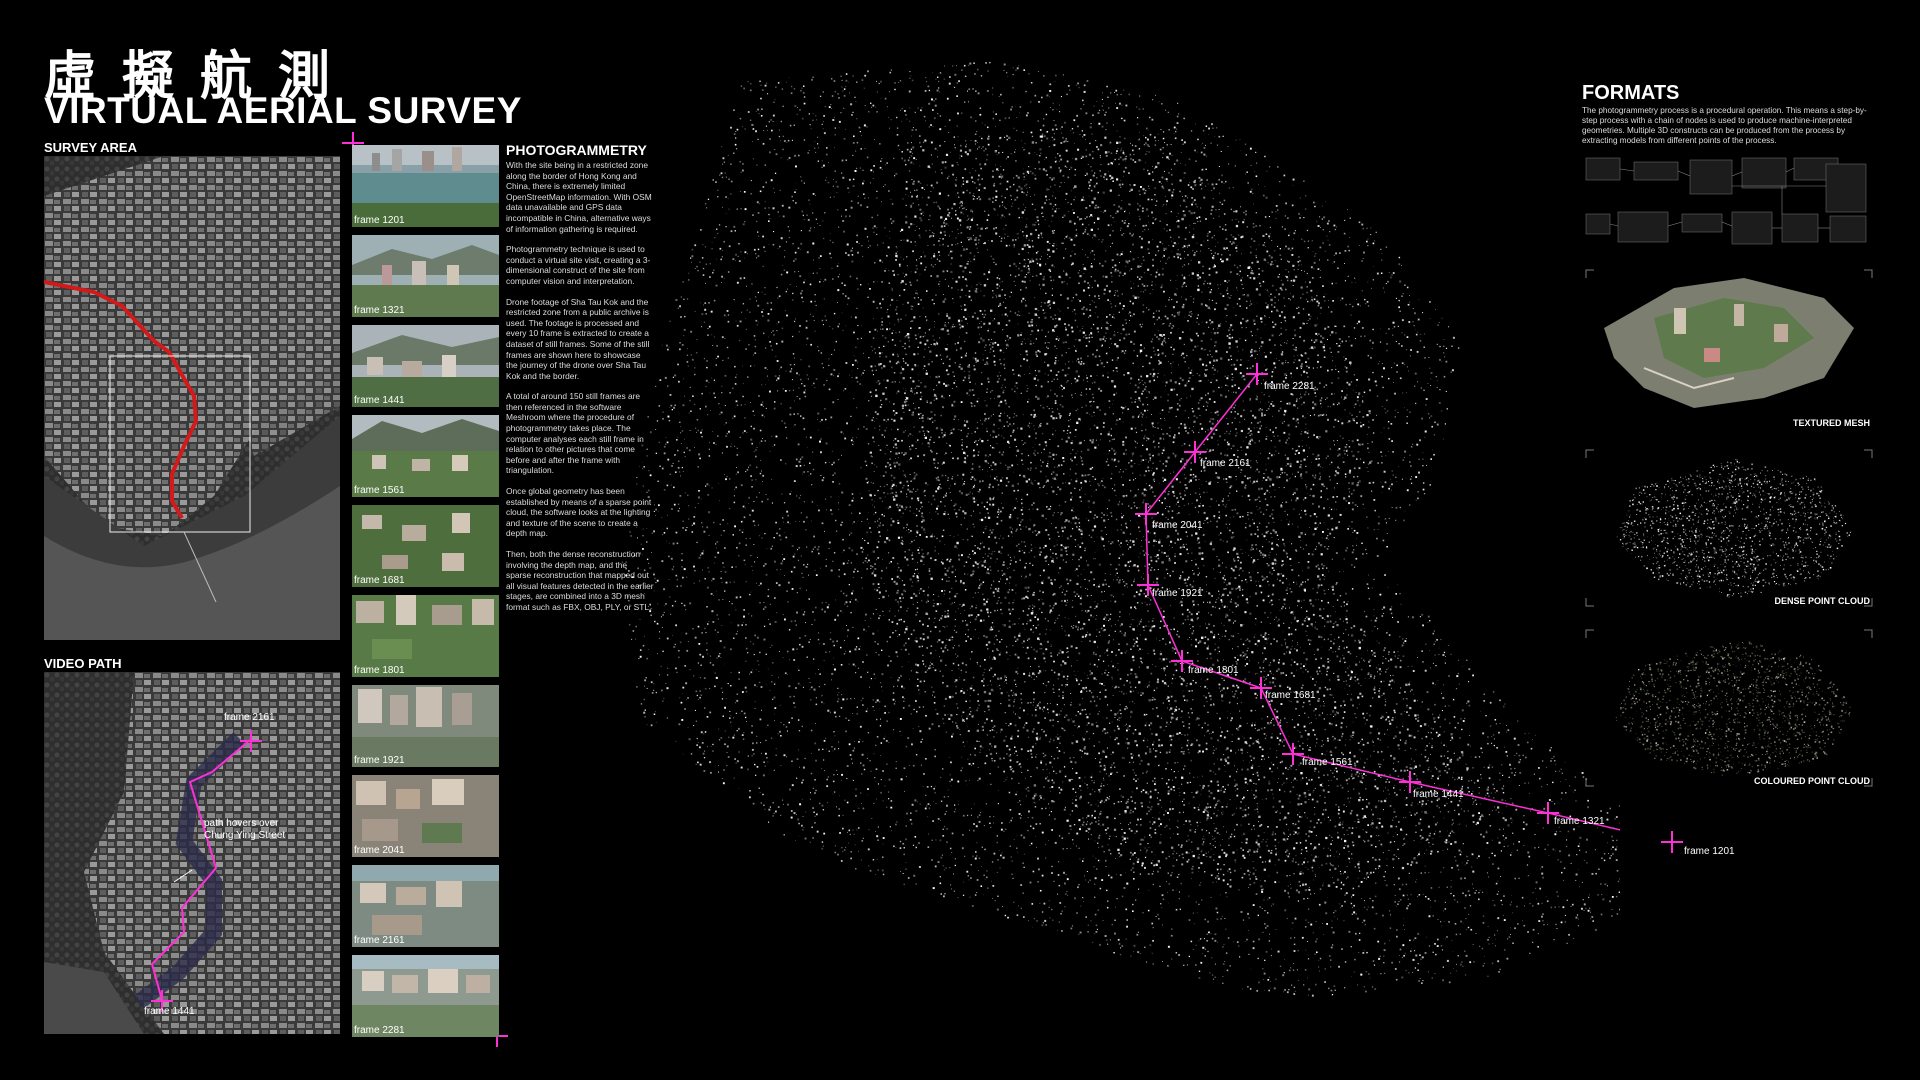 Image resolution: width=1920 pixels, height=1080 pixels. I want to click on cloud-frame-label: frame 1201, so click(1709, 851).